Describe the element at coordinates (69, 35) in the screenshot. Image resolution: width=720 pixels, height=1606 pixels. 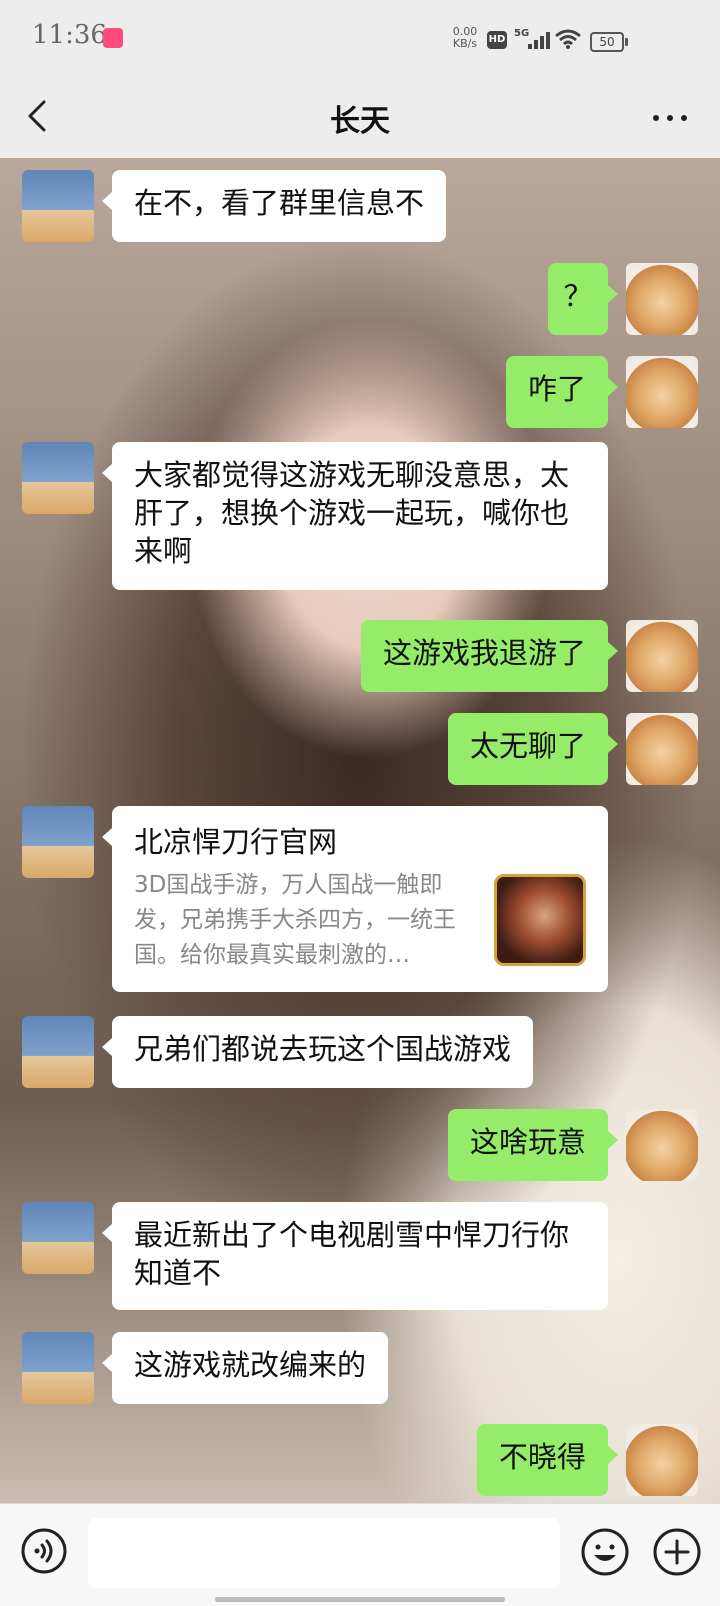
I see `status-time: 11:36` at that location.